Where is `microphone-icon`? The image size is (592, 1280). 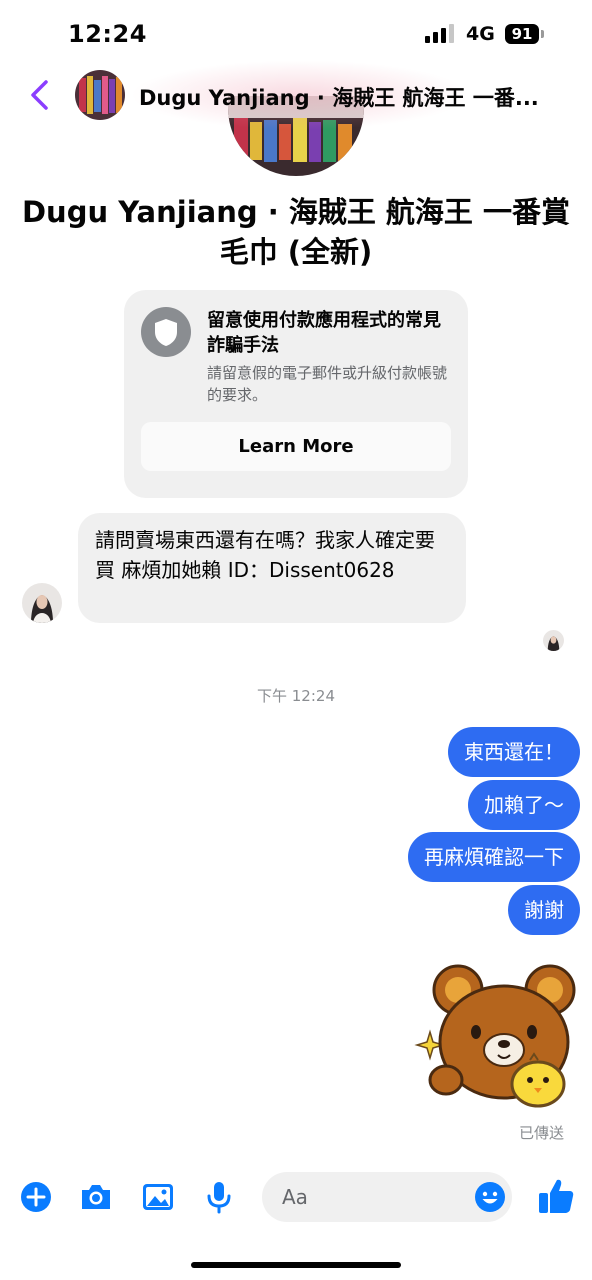 microphone-icon is located at coordinates (219, 1197).